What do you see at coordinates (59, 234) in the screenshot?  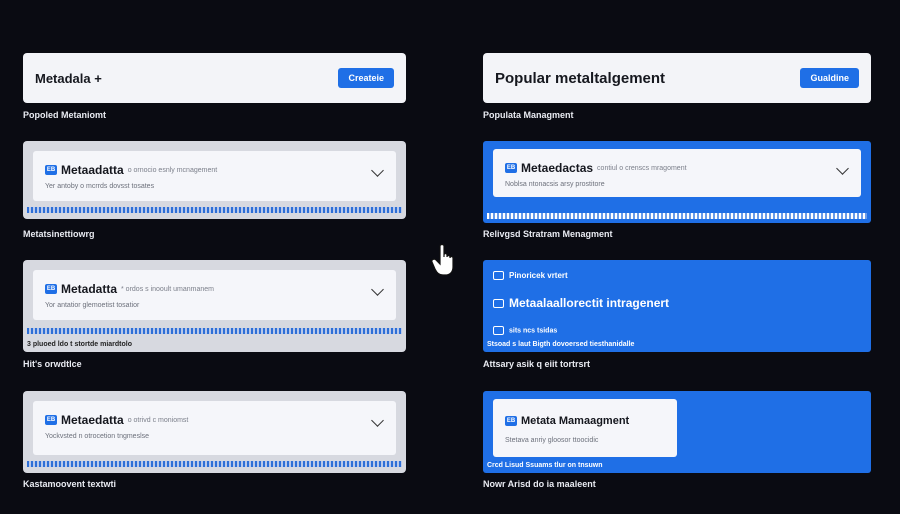 I see `panel-1-caption: Metatsinettiowrg` at bounding box center [59, 234].